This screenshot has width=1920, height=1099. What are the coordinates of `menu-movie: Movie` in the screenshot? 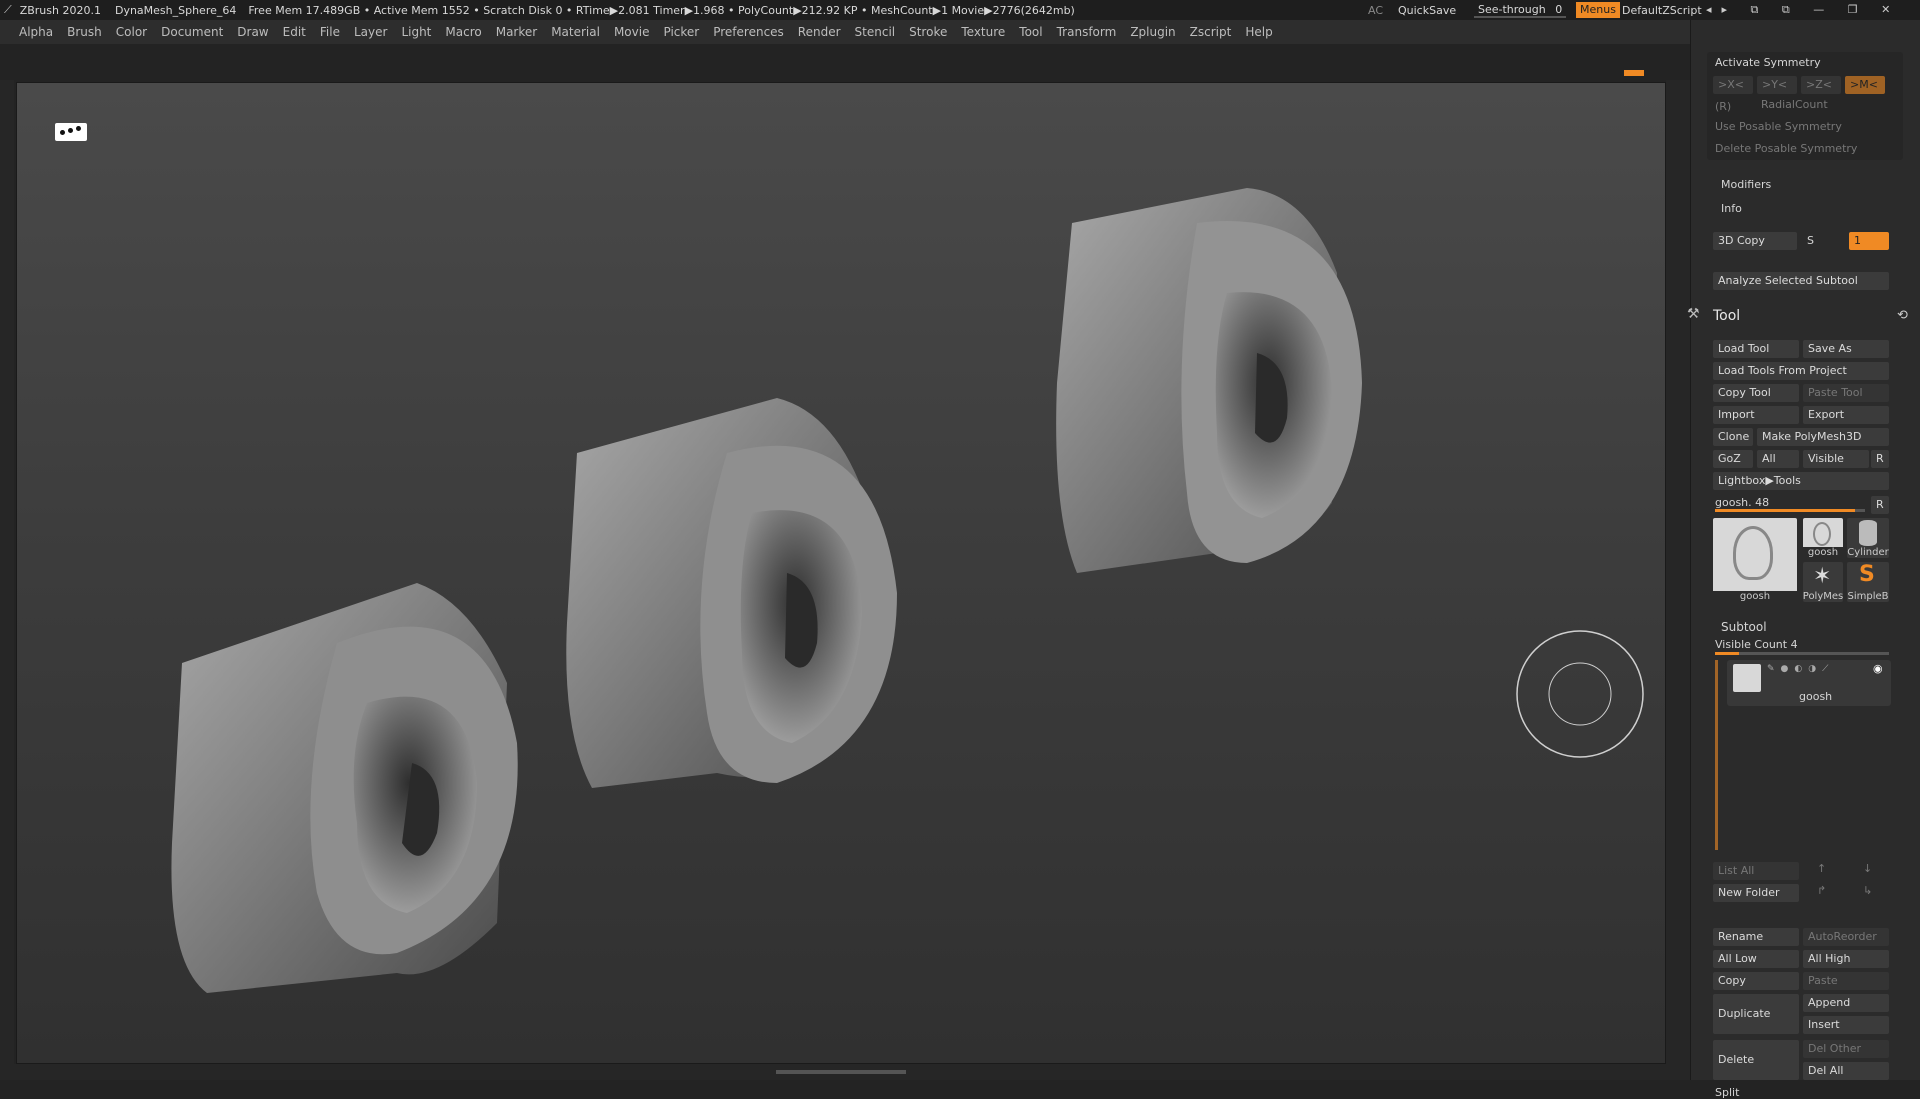 It's located at (632, 32).